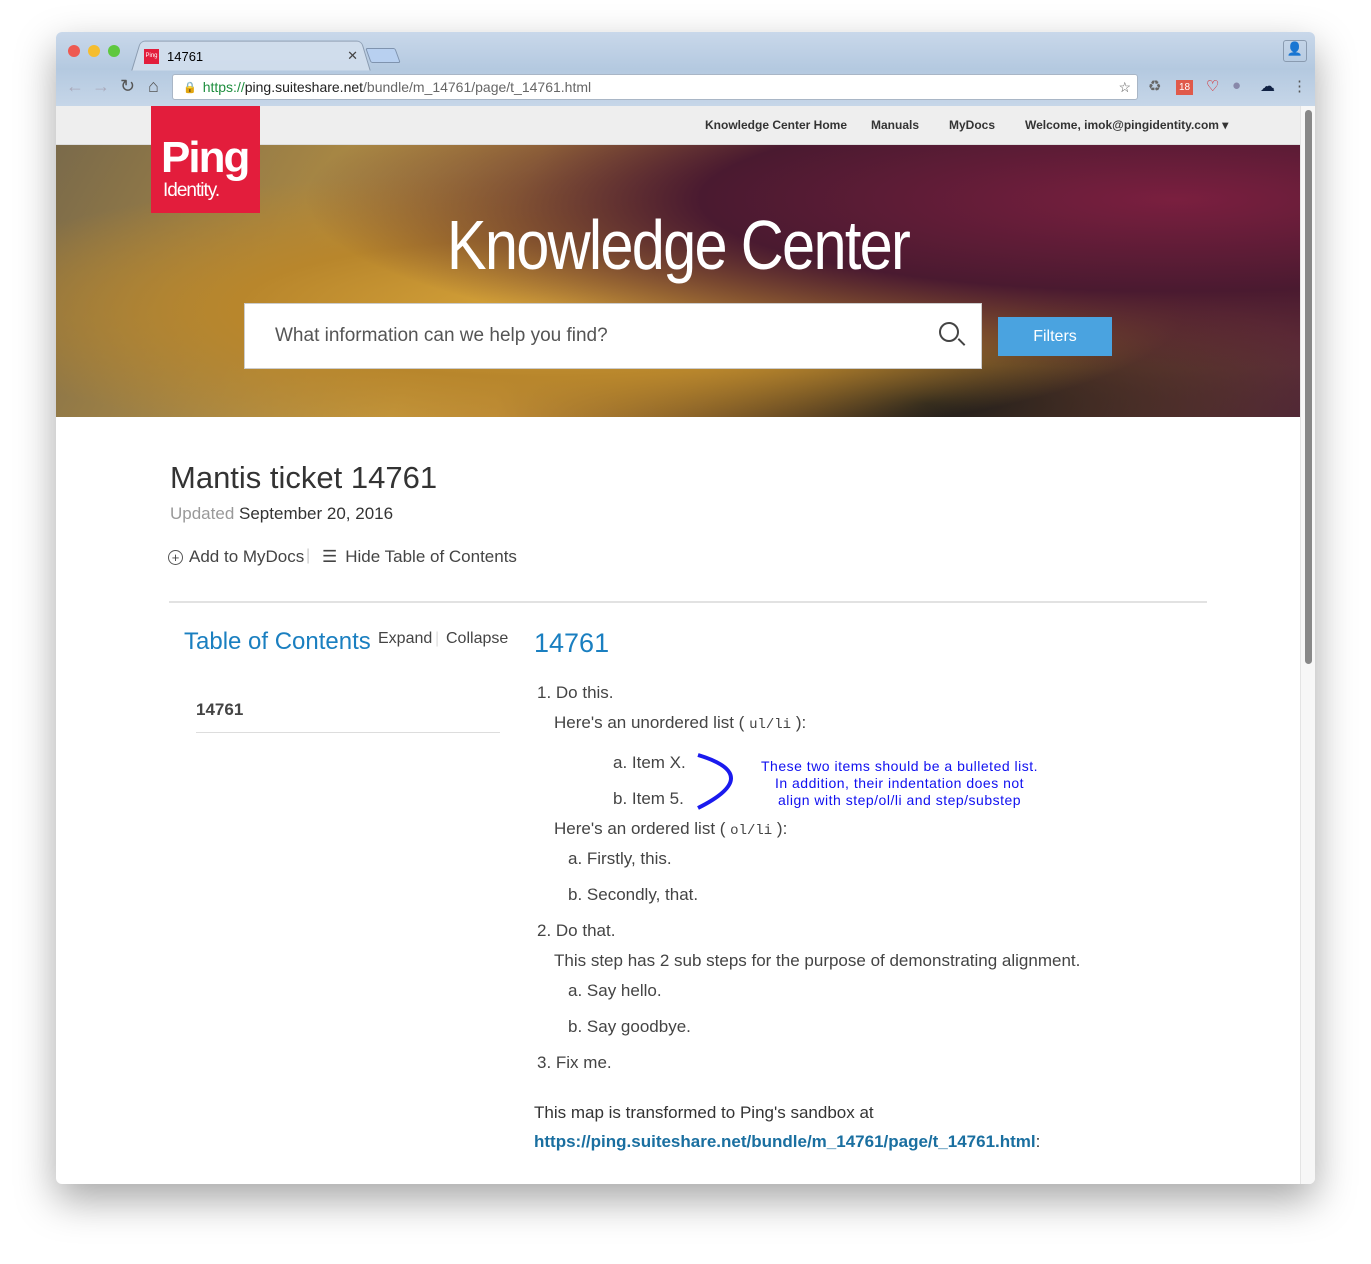 This screenshot has height=1264, width=1371. What do you see at coordinates (101, 86) in the screenshot?
I see `forward-icon: →` at bounding box center [101, 86].